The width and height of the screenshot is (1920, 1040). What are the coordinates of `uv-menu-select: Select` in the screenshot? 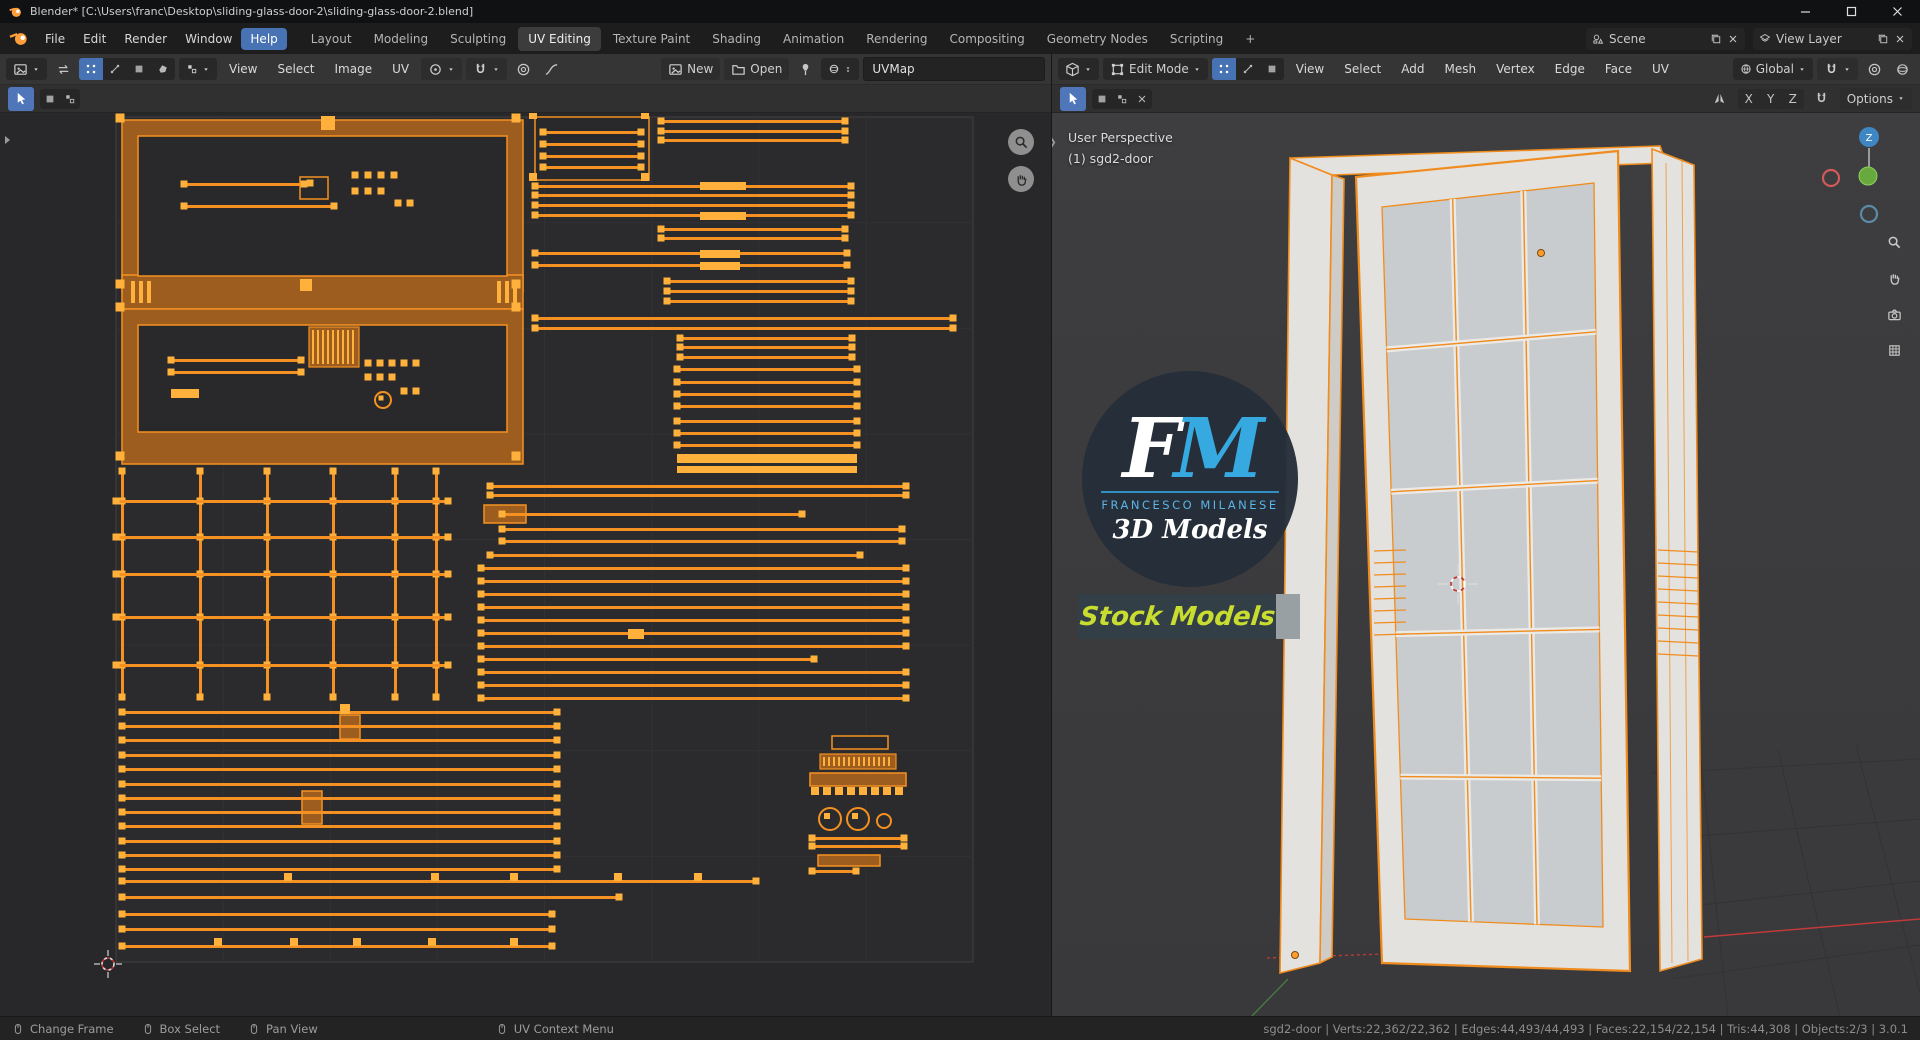 It's located at (295, 69).